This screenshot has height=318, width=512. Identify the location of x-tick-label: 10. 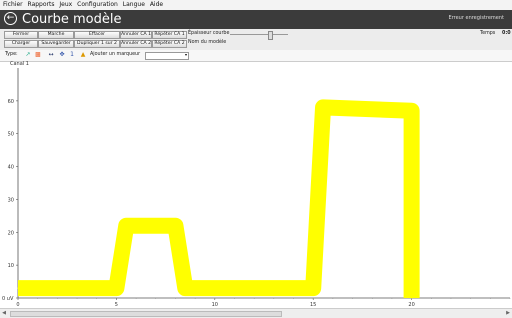
(215, 304).